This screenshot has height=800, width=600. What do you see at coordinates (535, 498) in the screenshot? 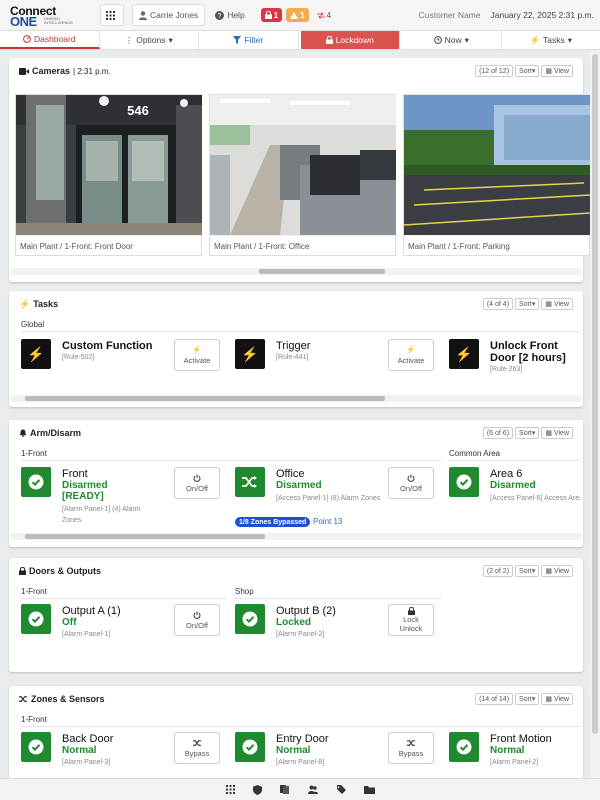
I see `area-sub: [Access Panel-6] Access Area` at bounding box center [535, 498].